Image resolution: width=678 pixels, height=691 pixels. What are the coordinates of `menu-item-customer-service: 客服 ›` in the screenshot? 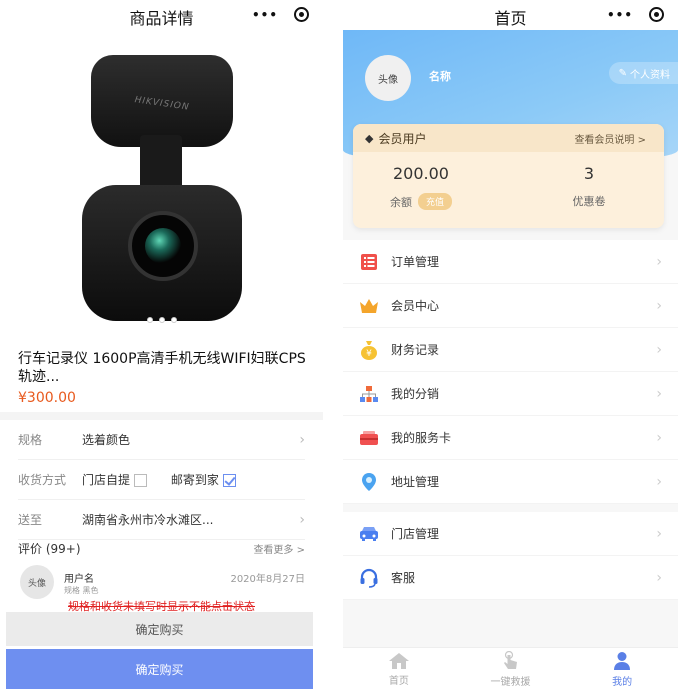 It's located at (510, 578).